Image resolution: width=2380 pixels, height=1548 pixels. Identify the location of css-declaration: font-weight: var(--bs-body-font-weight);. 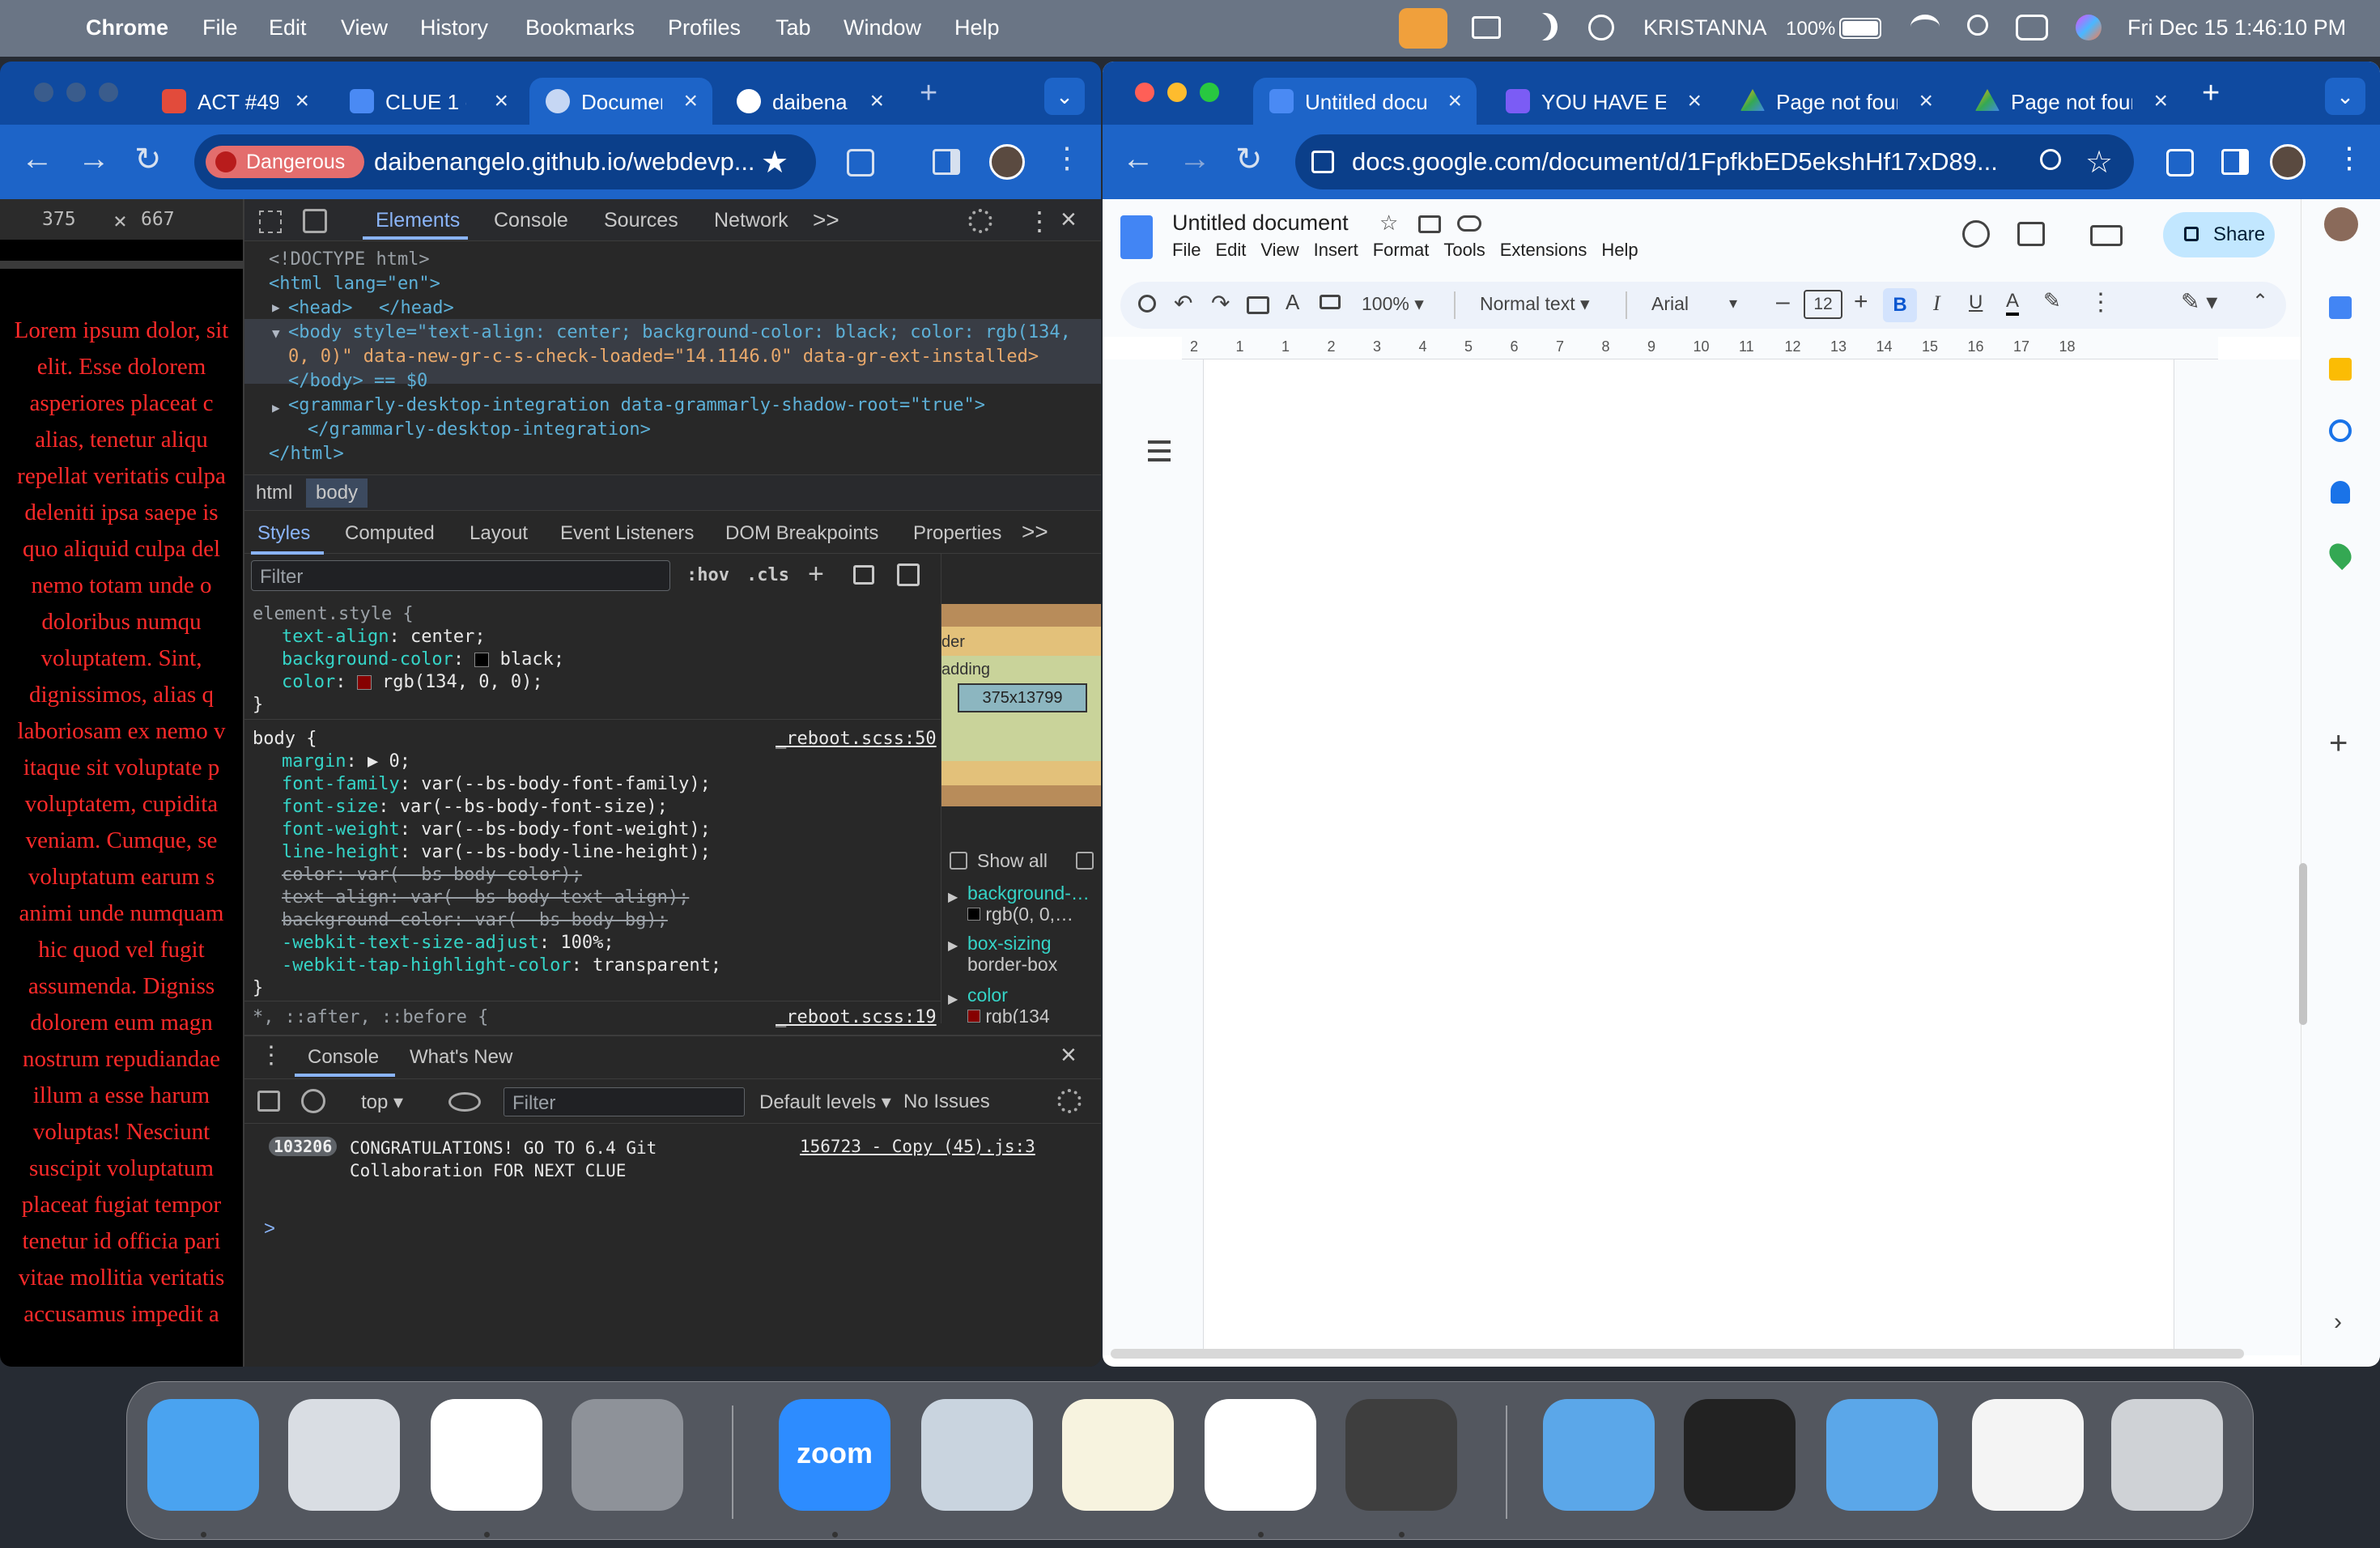
(497, 830).